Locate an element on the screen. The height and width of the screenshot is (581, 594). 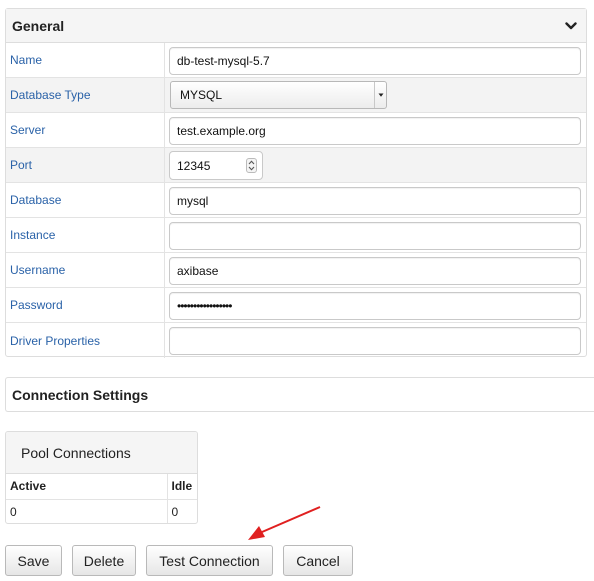
pool-connections-title: Pool Connections is located at coordinates (101, 453).